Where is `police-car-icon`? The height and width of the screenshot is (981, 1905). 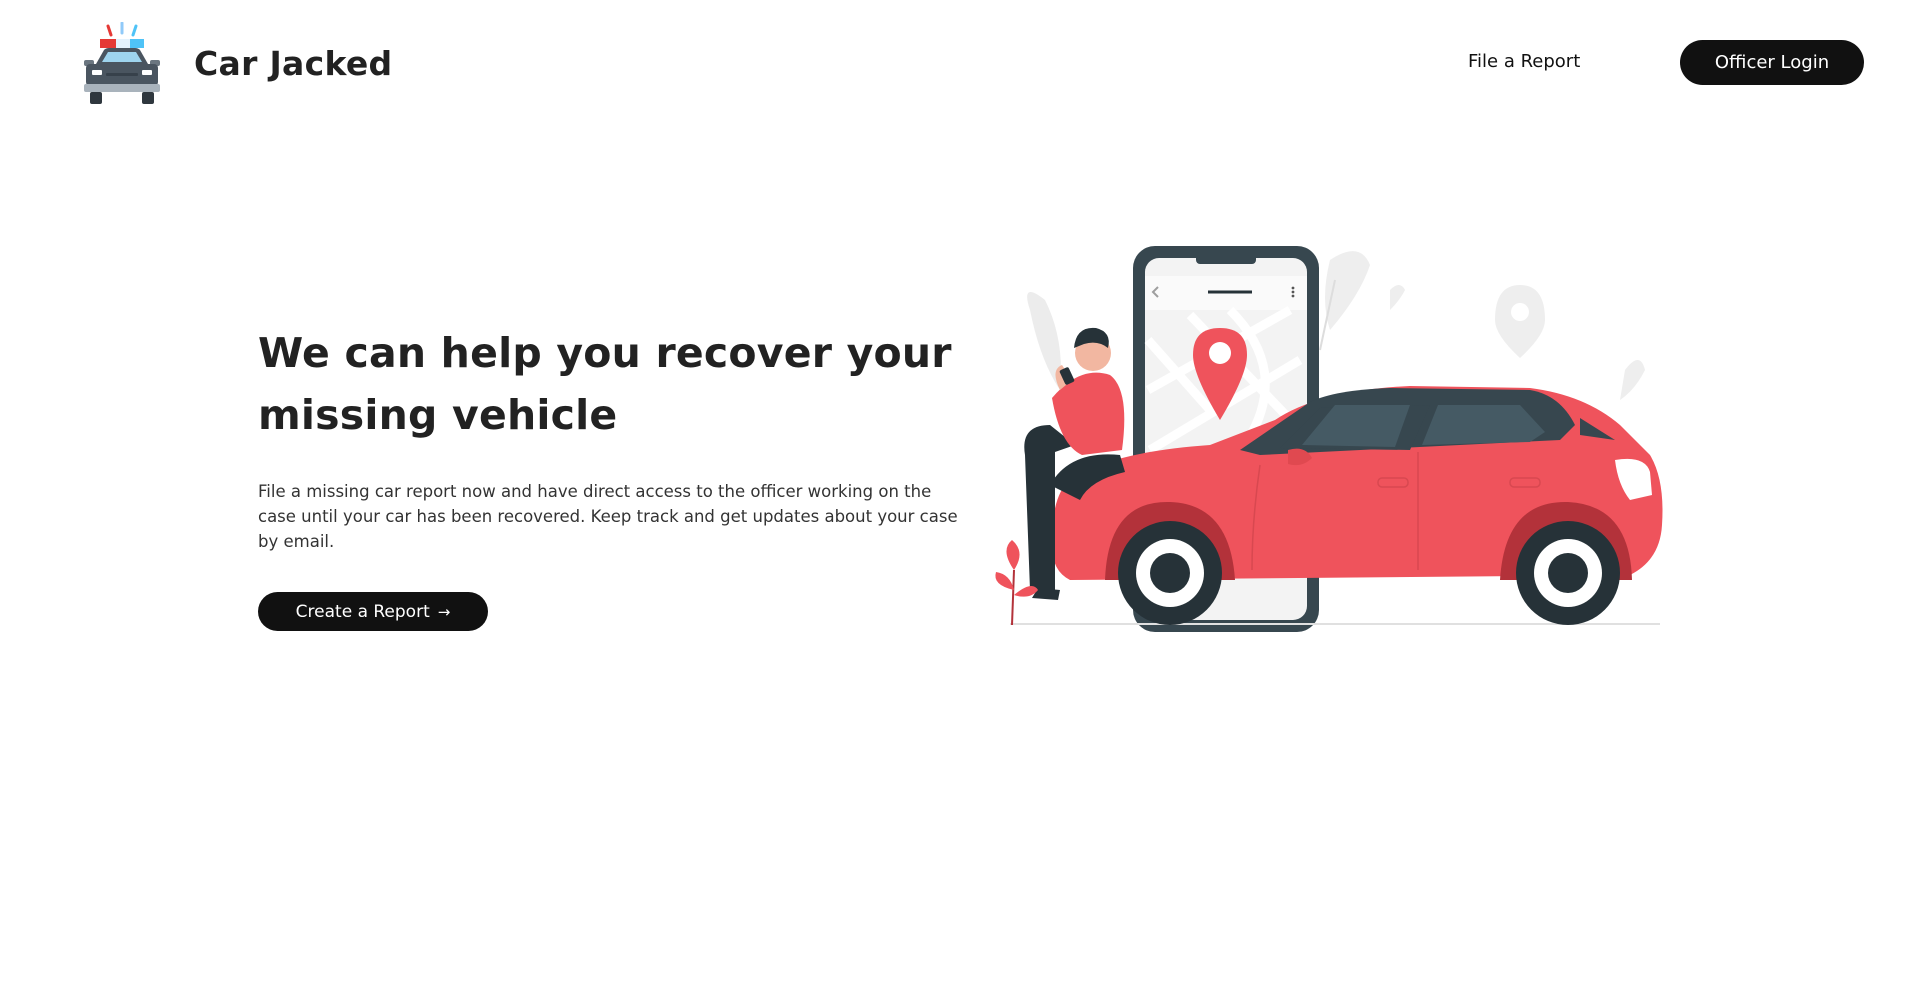
police-car-icon is located at coordinates (122, 65).